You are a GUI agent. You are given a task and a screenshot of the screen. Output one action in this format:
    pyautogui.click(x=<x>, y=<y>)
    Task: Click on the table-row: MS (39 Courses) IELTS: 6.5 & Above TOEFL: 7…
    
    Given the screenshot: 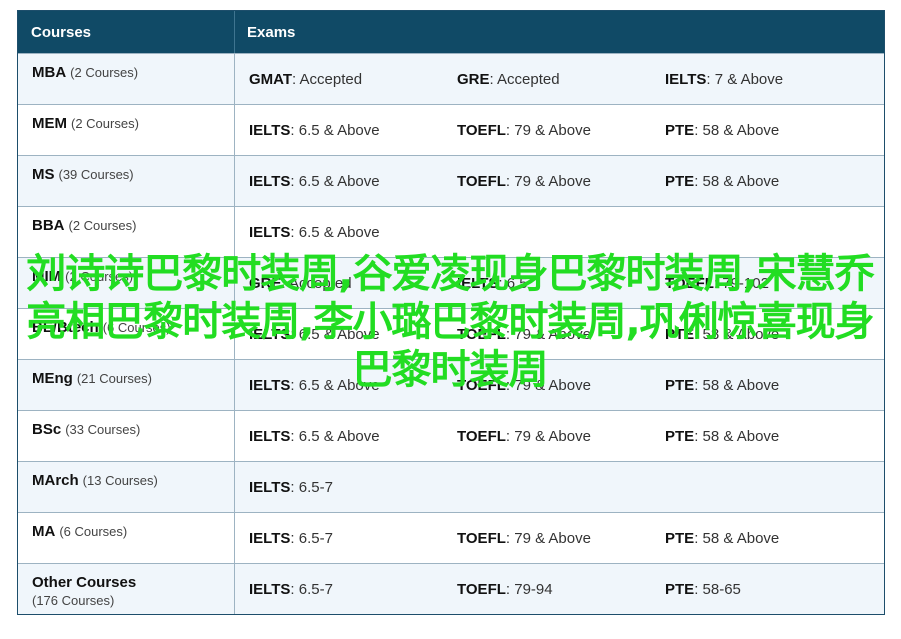 What is the action you would take?
    pyautogui.click(x=451, y=180)
    